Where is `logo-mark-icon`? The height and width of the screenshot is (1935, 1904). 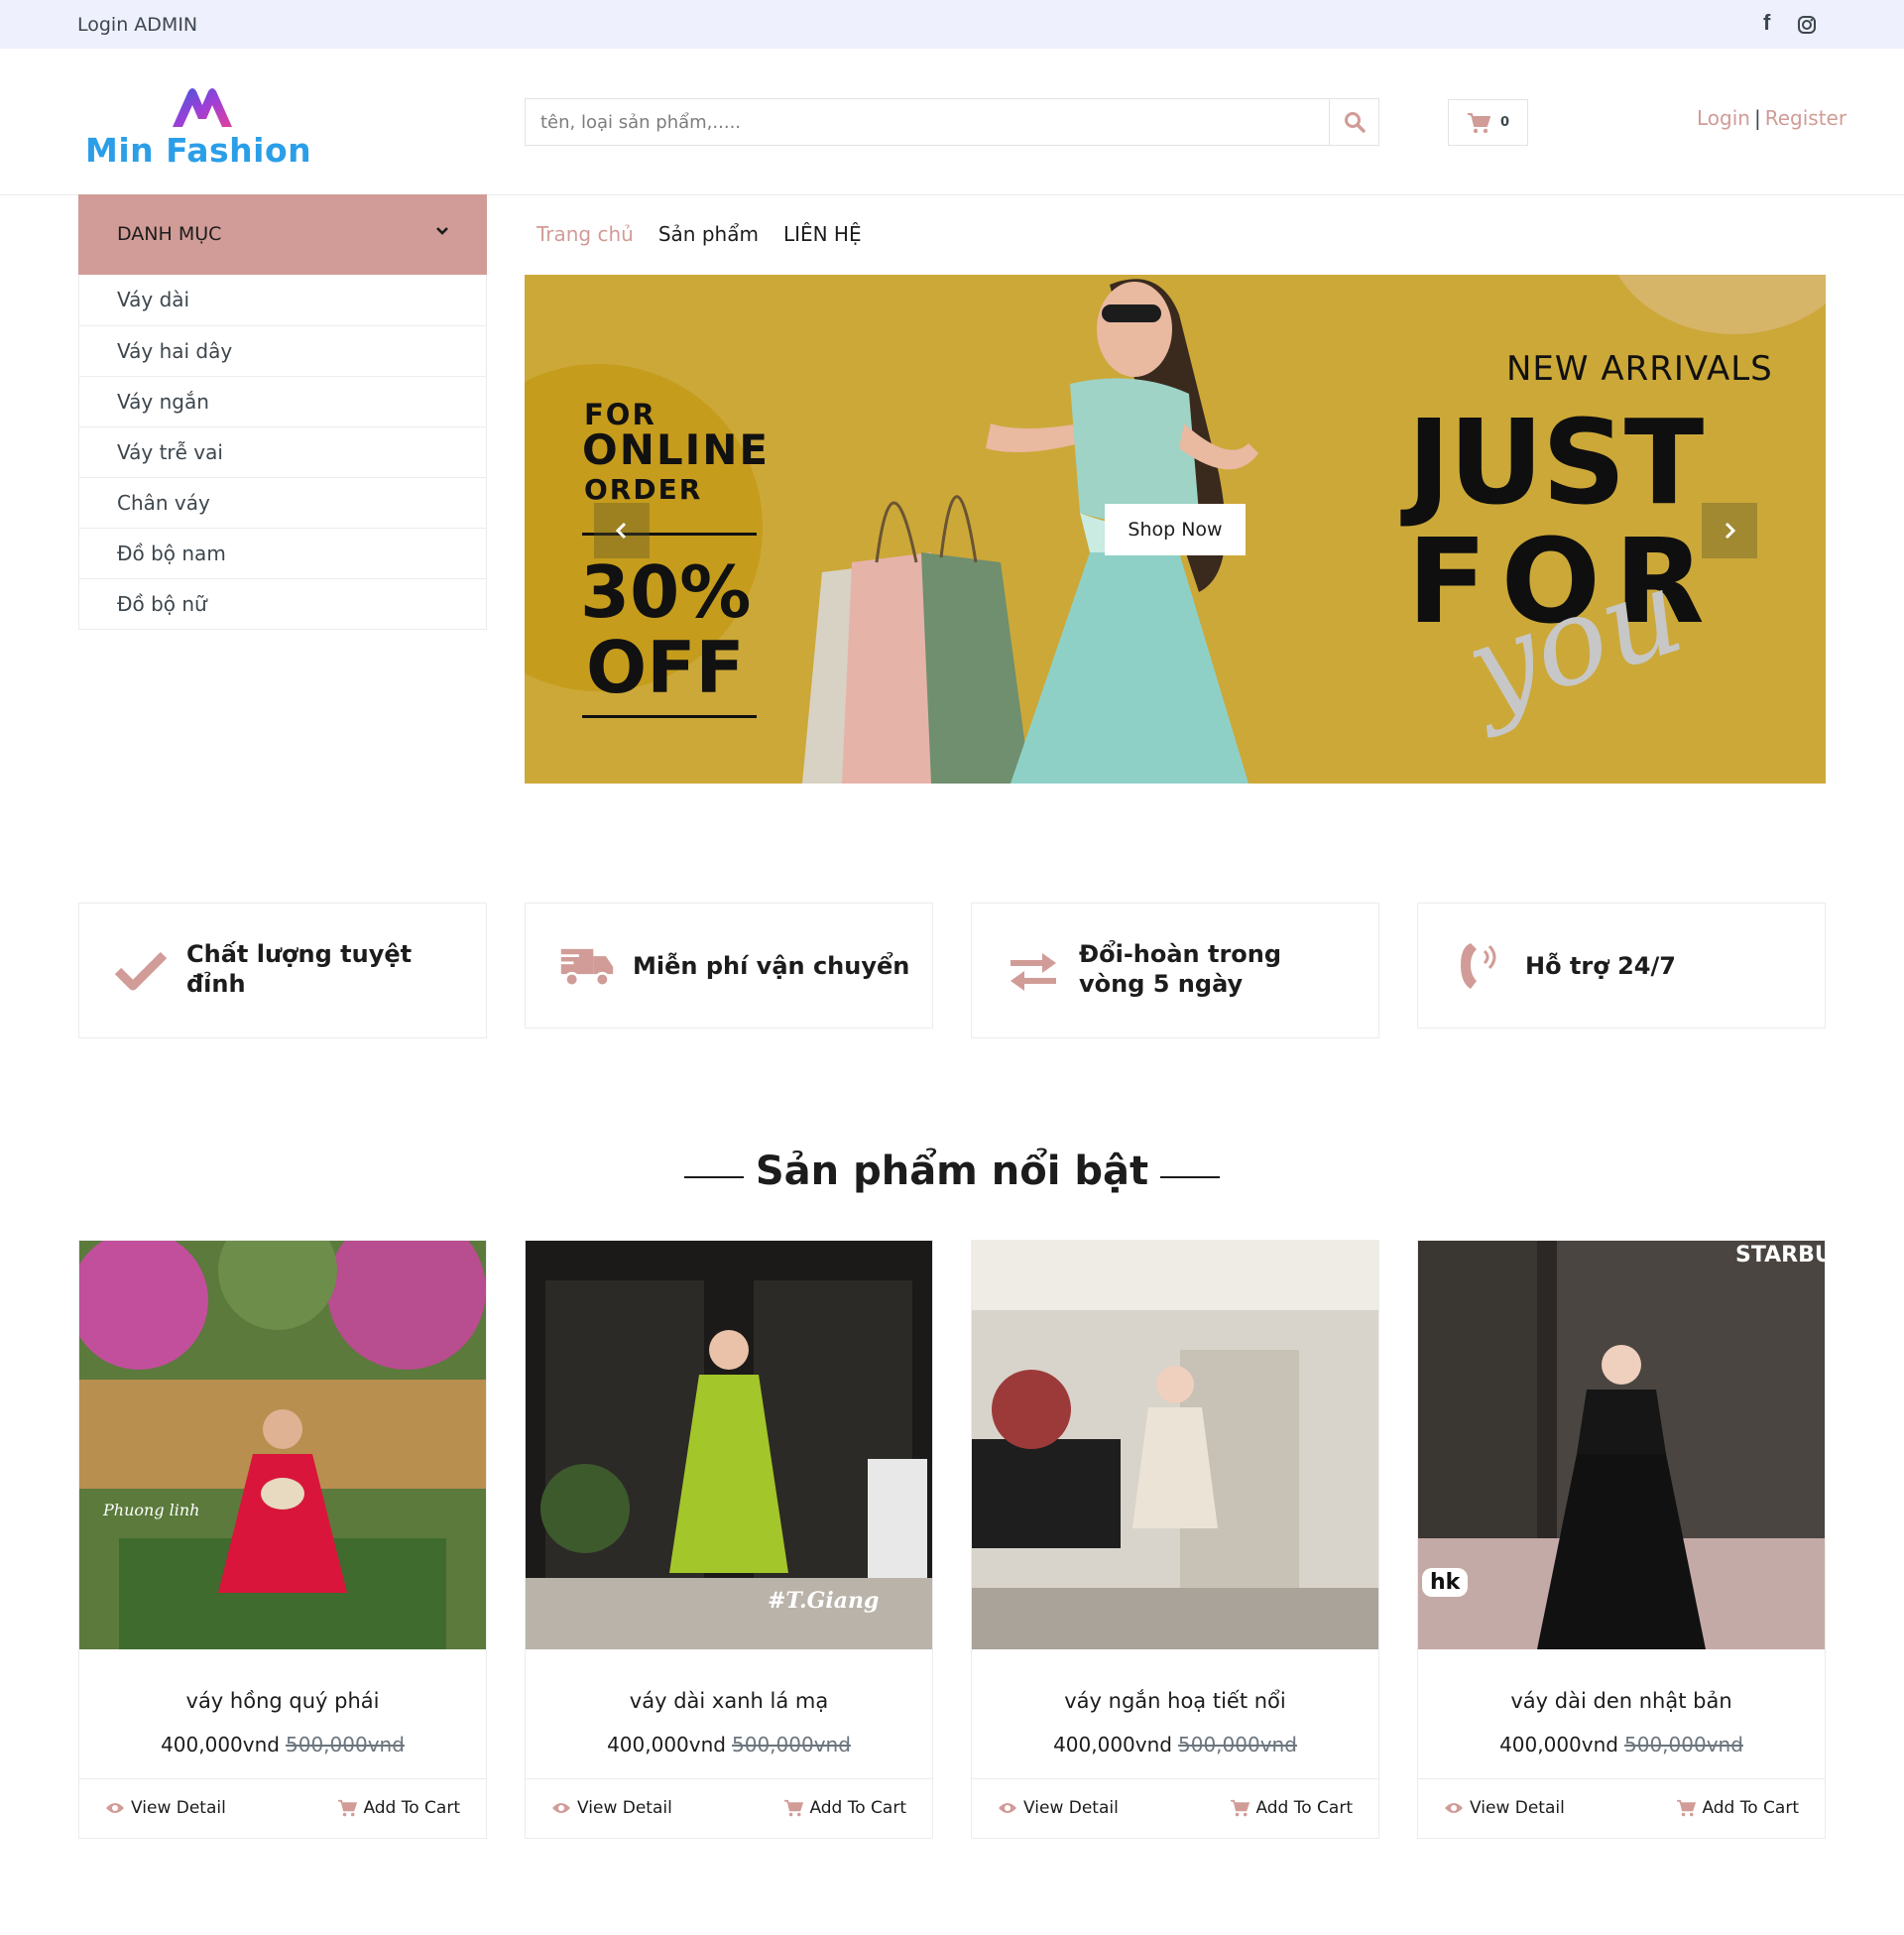 logo-mark-icon is located at coordinates (202, 108).